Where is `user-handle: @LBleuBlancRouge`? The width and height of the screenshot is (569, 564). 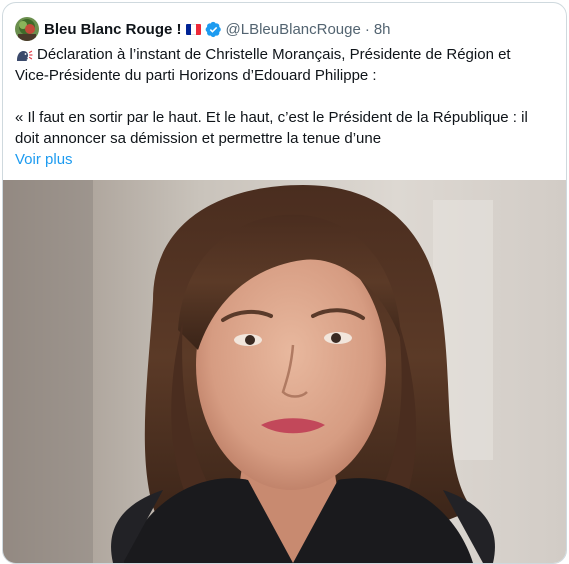 user-handle: @LBleuBlancRouge is located at coordinates (293, 29).